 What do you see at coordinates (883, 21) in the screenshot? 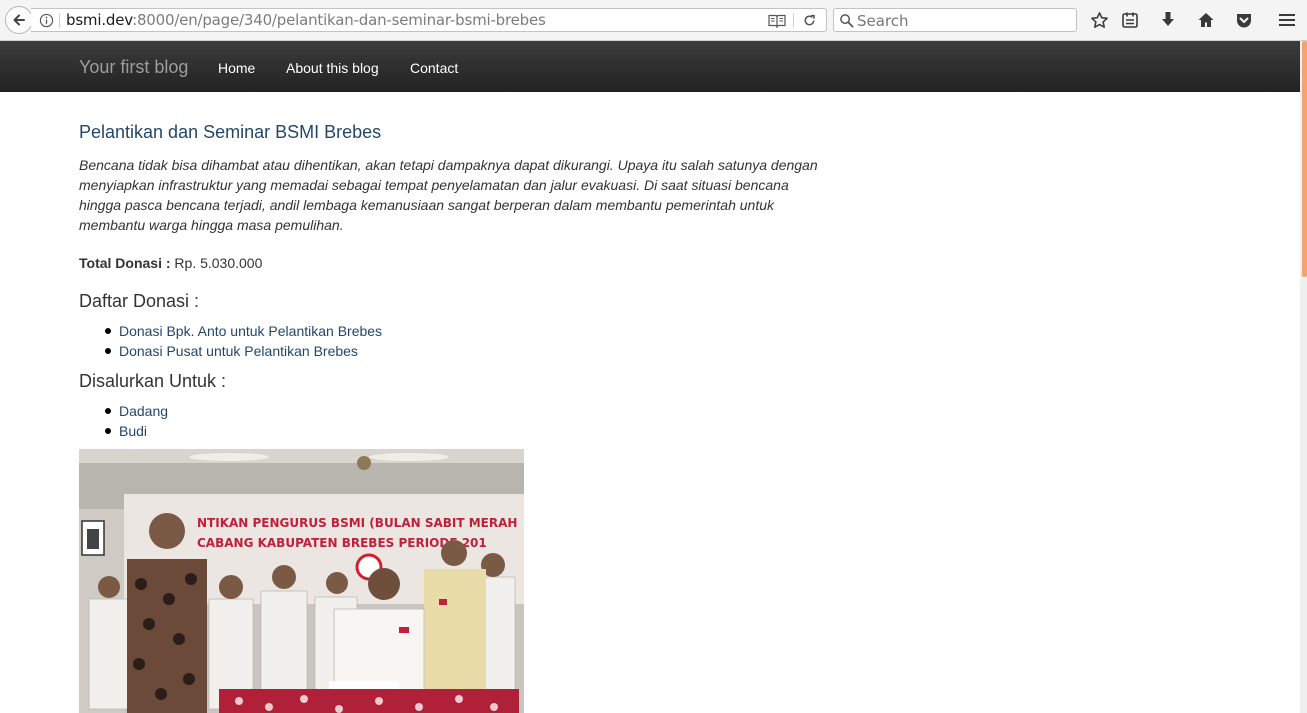
I see `search-placeholder: Search` at bounding box center [883, 21].